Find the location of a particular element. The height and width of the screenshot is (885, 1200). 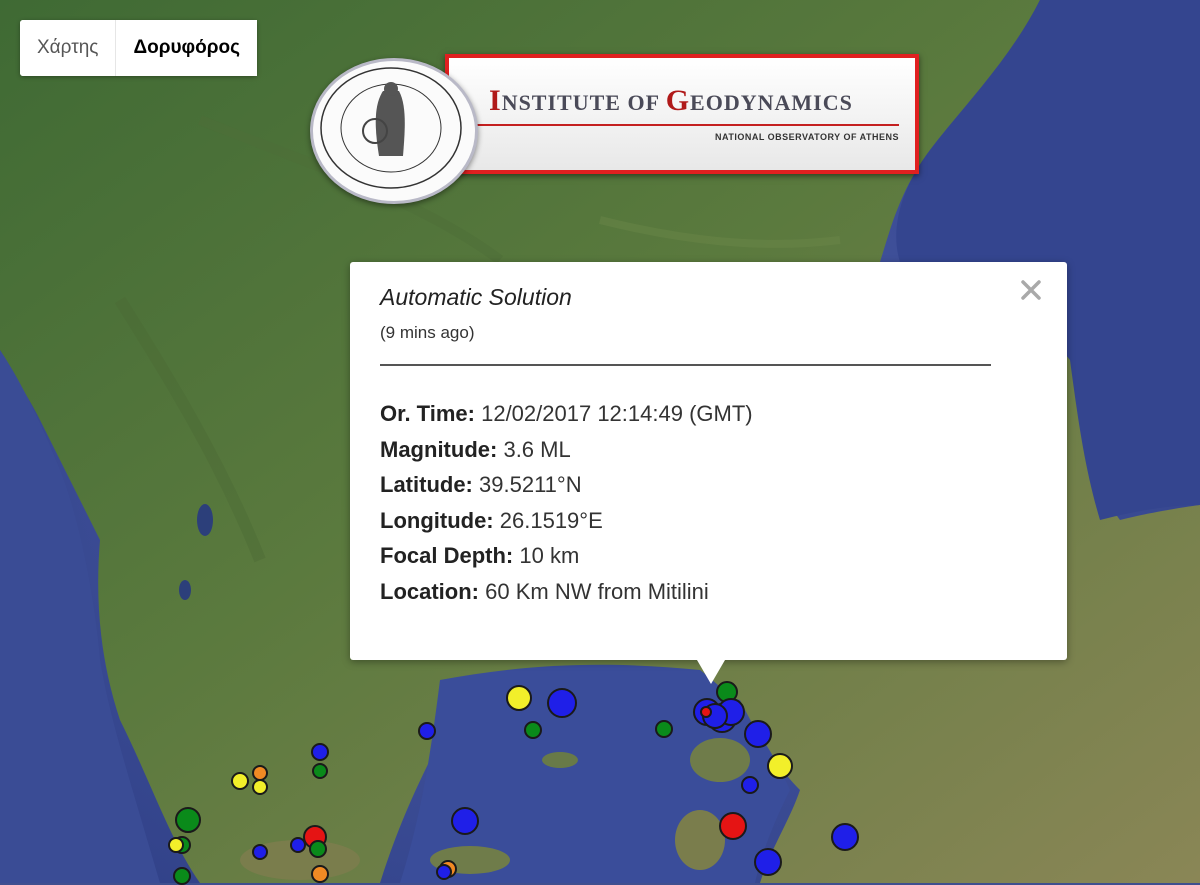

seal-emblem-icon is located at coordinates (391, 128).